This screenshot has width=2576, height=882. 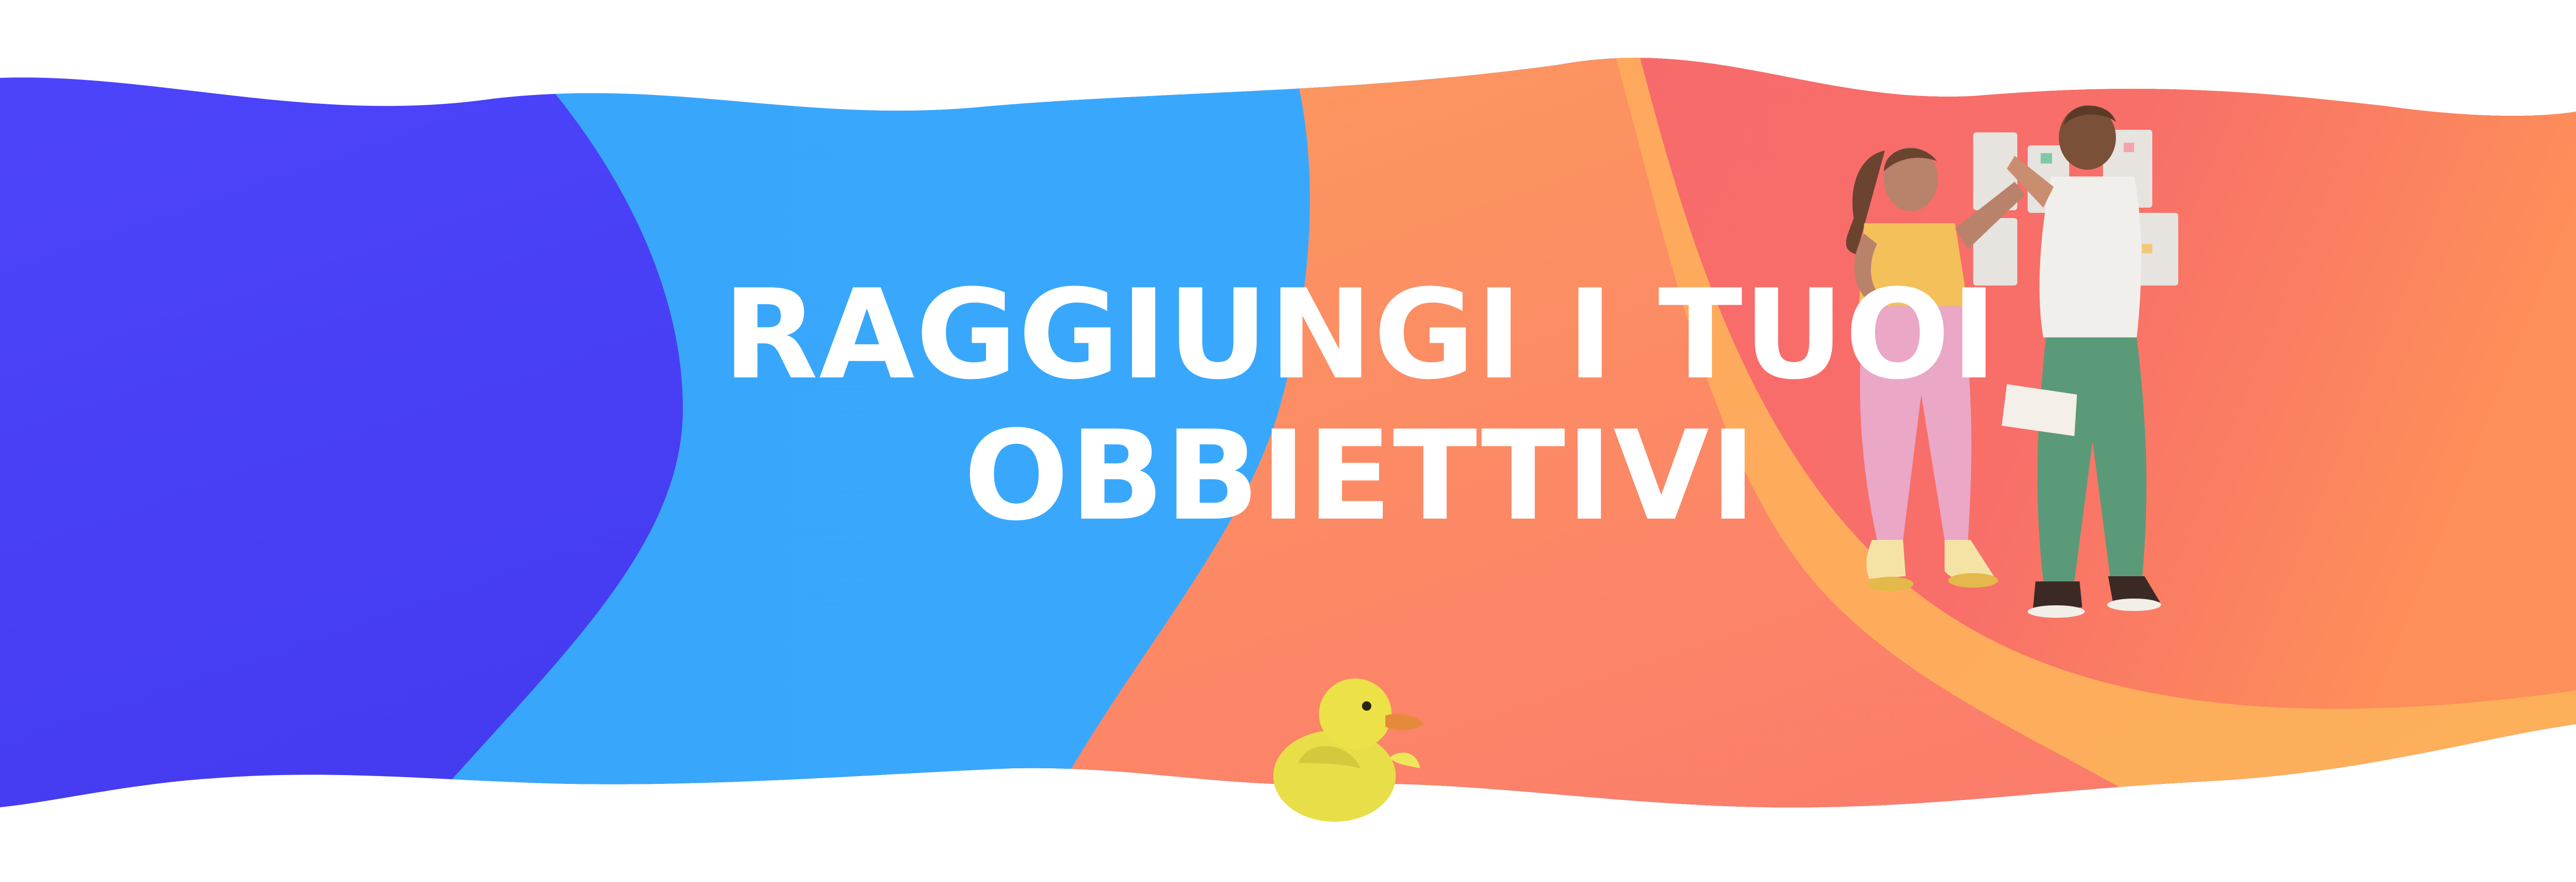 What do you see at coordinates (1360, 476) in the screenshot?
I see `headline-line-2: OBBIETTIVI` at bounding box center [1360, 476].